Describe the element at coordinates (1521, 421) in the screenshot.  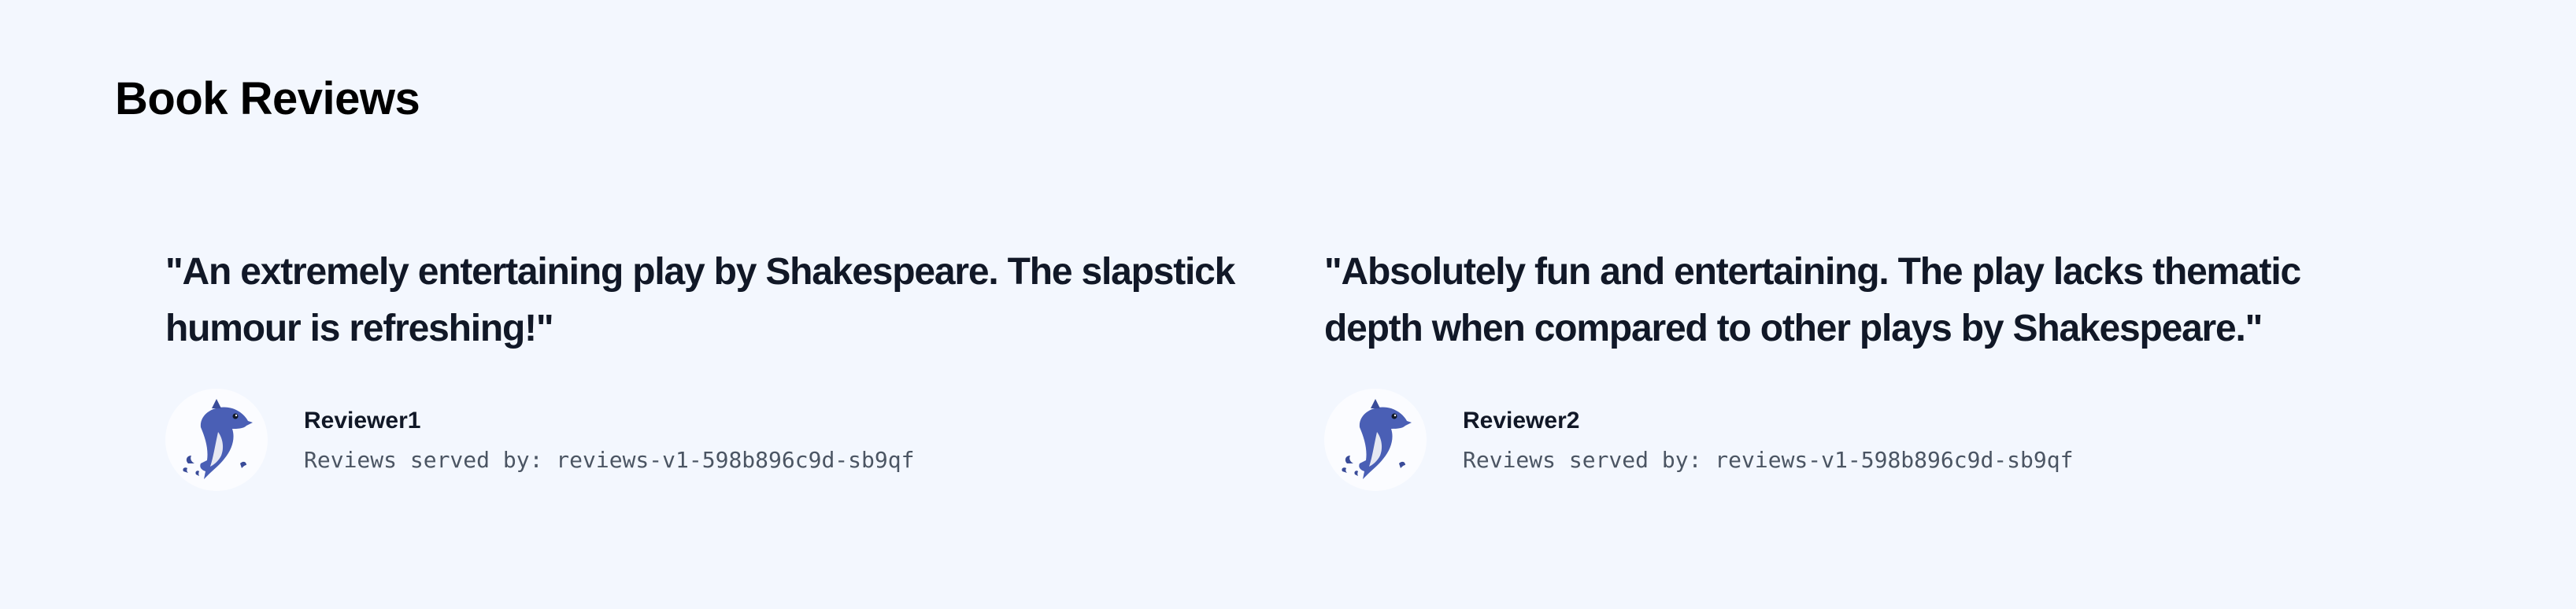
I see `reviewer-name: Reviewer2` at that location.